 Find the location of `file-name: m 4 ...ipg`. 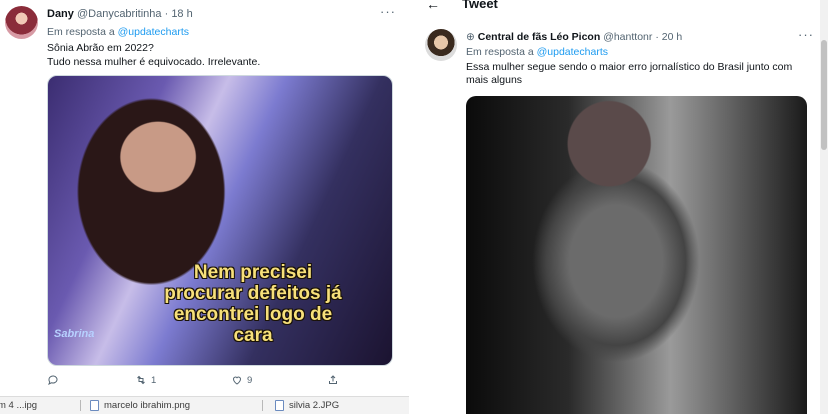

file-name: m 4 ...ipg is located at coordinates (19, 405).